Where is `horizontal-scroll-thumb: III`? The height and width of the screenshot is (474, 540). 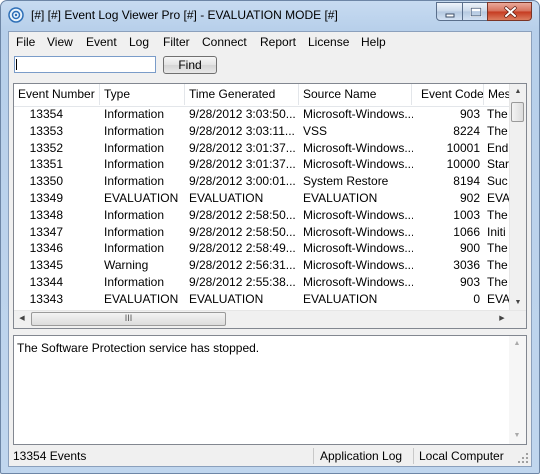
horizontal-scroll-thumb: III is located at coordinates (128, 319).